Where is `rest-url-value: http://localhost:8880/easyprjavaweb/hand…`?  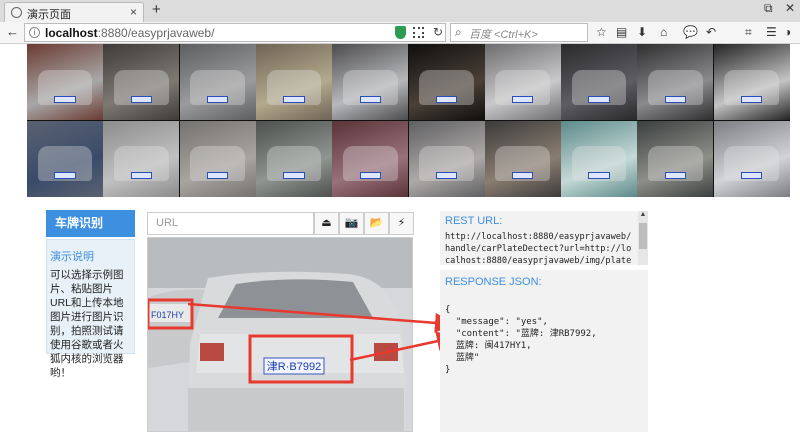 rest-url-value: http://localhost:8880/easyprjavaweb/hand… is located at coordinates (538, 248).